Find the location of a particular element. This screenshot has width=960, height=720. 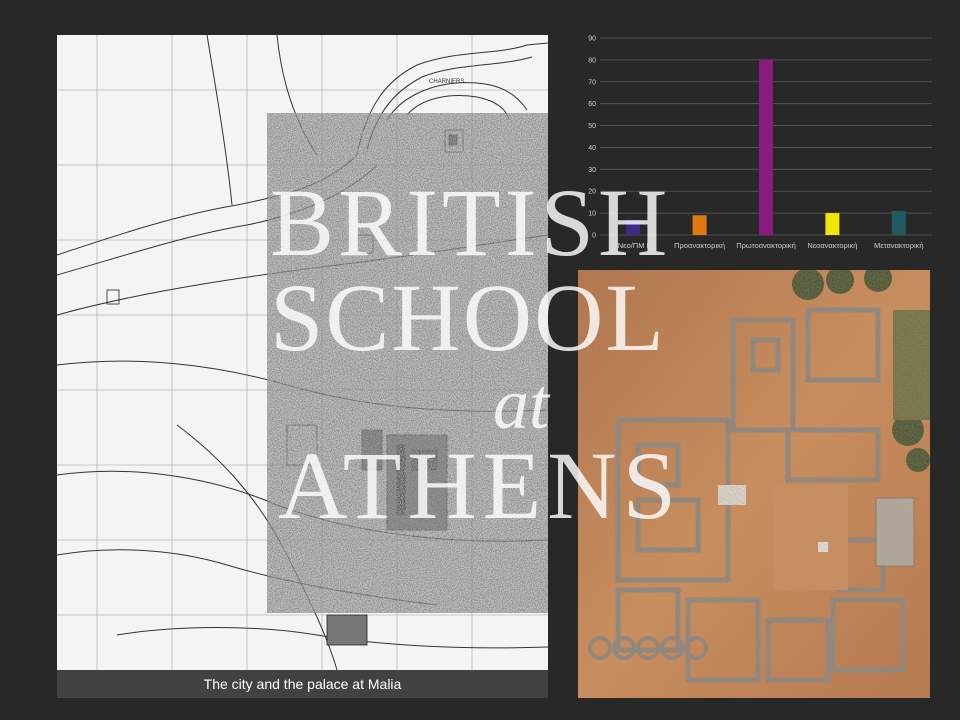

chart-y-tick-label: 40 is located at coordinates (592, 148).